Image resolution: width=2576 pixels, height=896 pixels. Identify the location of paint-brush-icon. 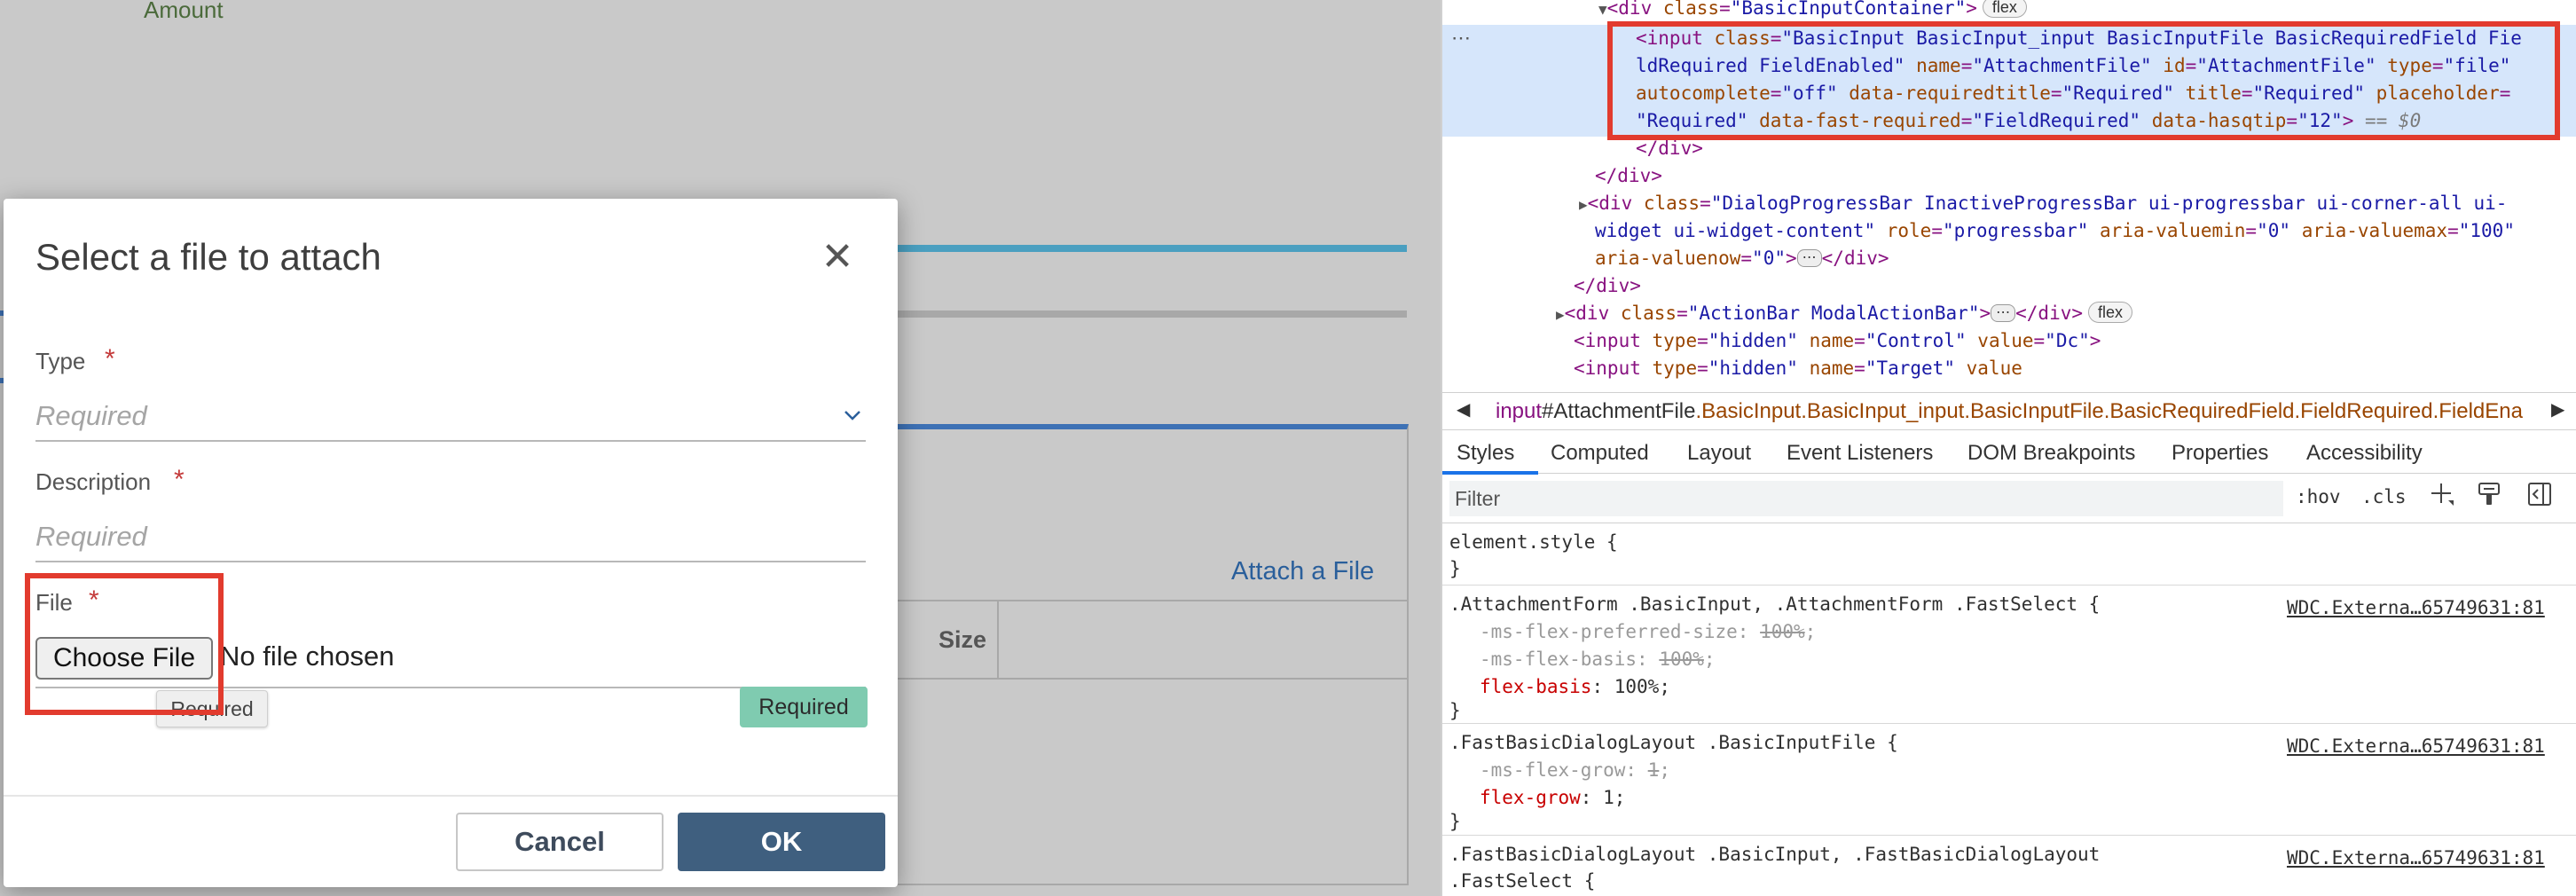
(2489, 496).